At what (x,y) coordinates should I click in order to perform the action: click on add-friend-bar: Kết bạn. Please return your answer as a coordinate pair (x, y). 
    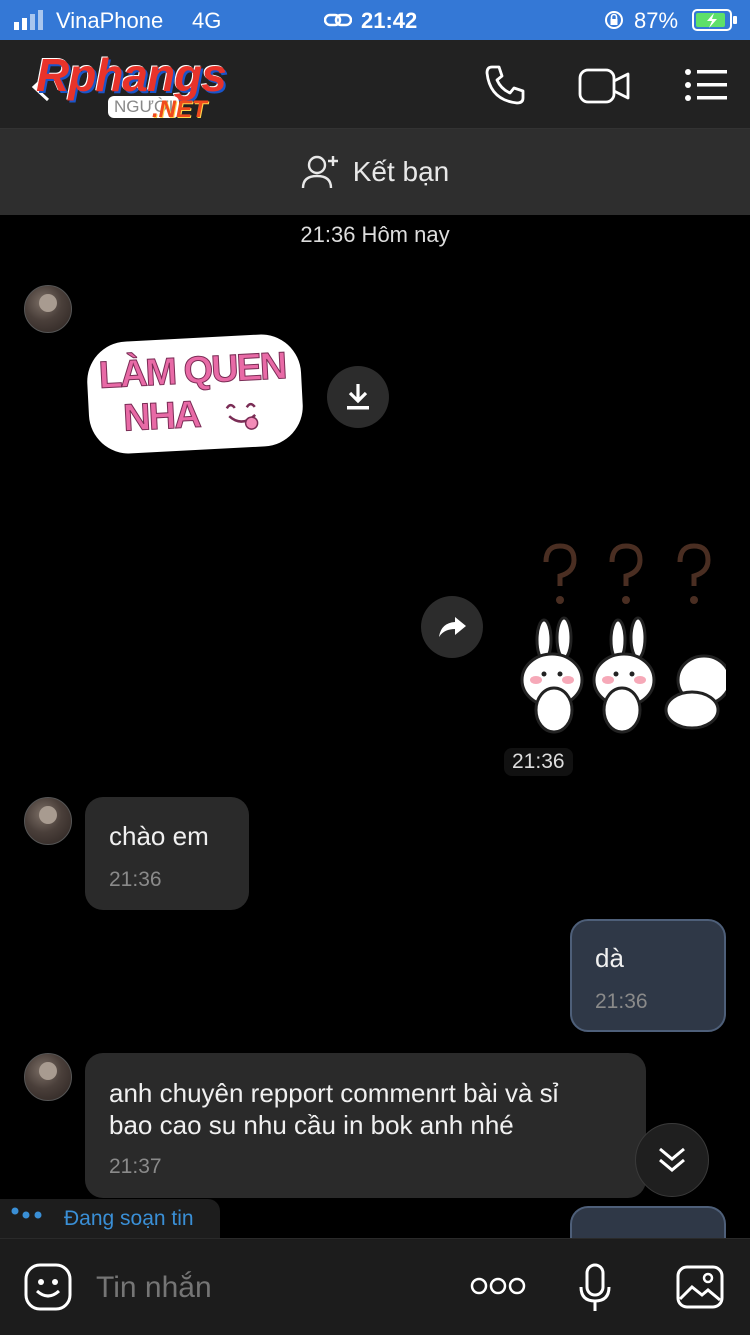
    Looking at the image, I should click on (375, 172).